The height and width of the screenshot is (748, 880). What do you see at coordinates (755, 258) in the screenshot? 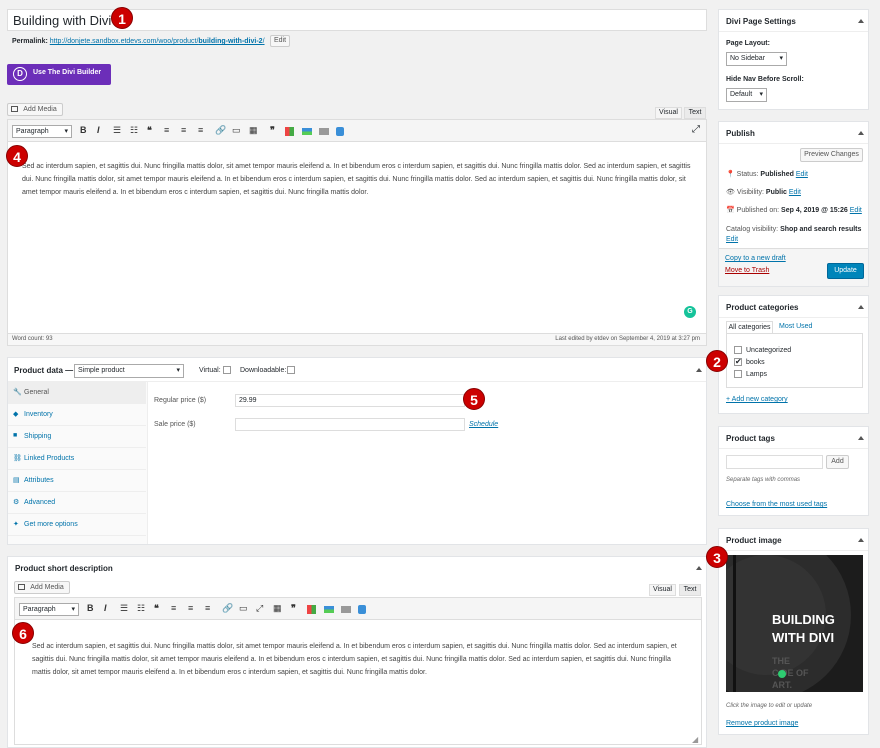
I see `copy-draft-link: Copy to a new draft` at bounding box center [755, 258].